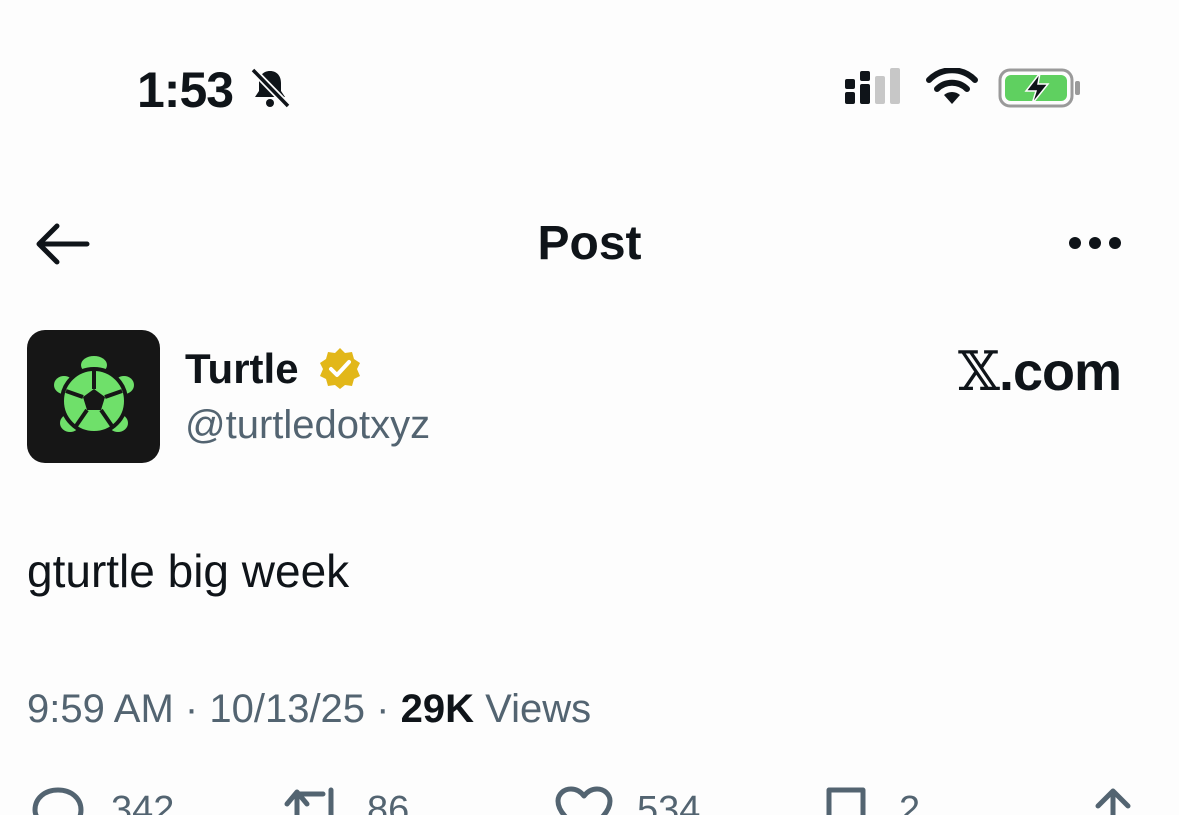 The height and width of the screenshot is (815, 1179). I want to click on author-name: Turtle, so click(242, 369).